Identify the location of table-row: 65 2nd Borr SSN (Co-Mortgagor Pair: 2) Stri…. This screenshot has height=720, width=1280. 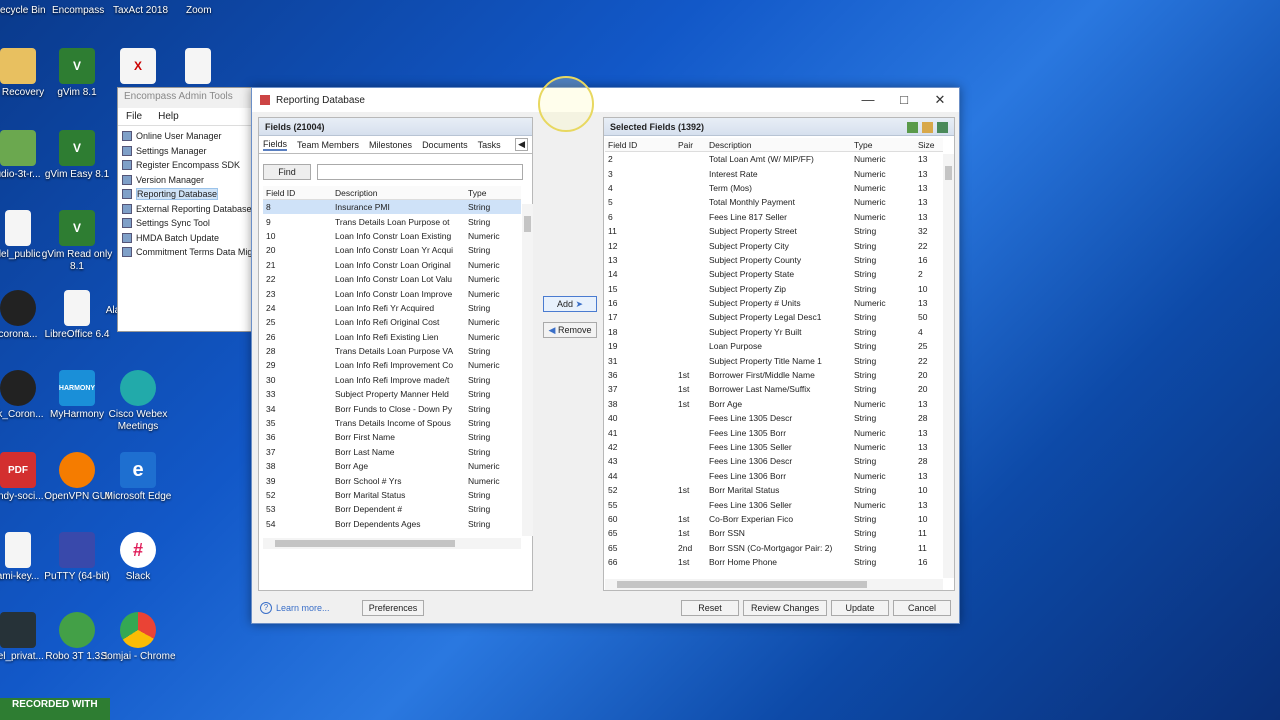
(774, 548).